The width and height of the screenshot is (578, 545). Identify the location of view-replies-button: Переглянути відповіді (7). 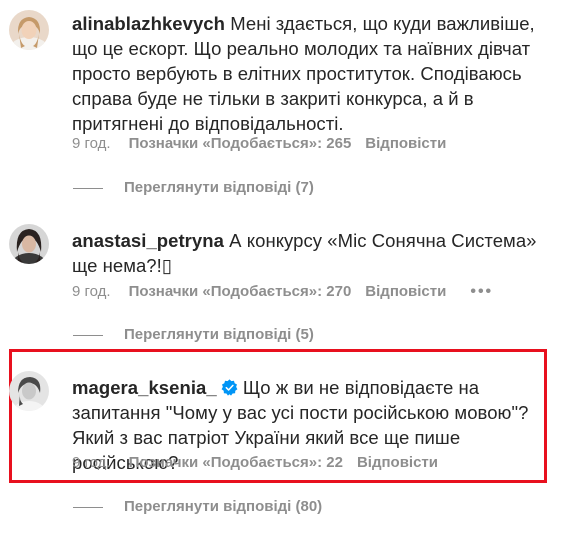
(193, 188).